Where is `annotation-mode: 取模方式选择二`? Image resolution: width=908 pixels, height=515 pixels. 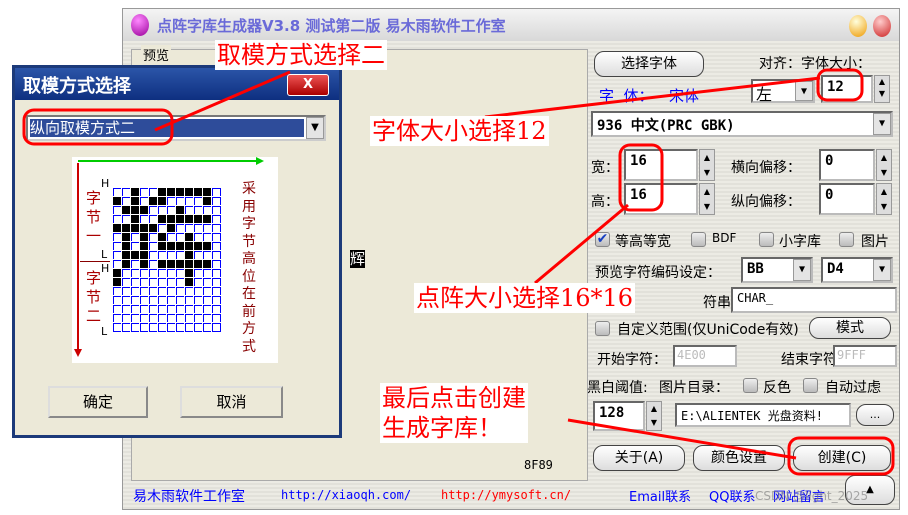
annotation-mode: 取模方式选择二 is located at coordinates (301, 55).